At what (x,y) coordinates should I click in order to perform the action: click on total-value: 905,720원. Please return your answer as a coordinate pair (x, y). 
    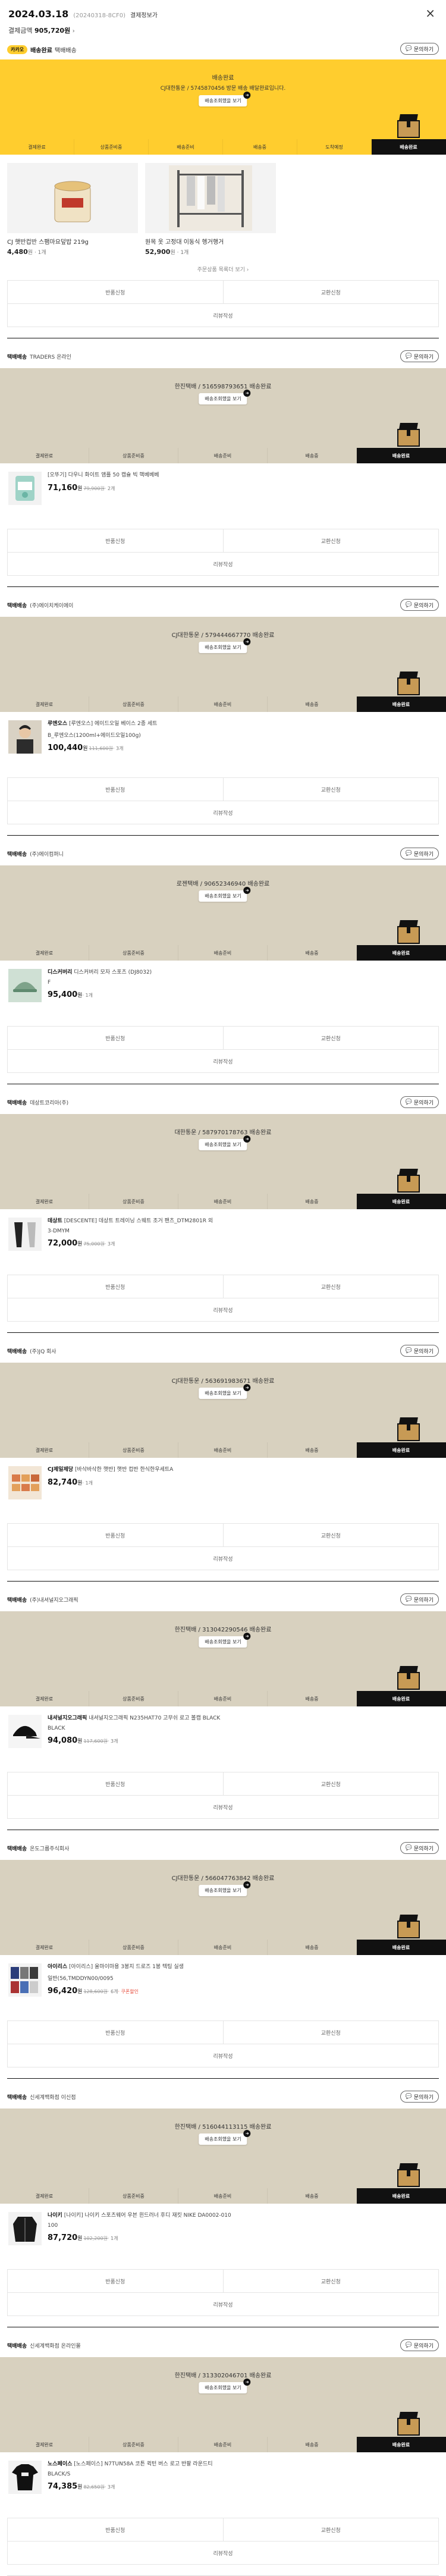
    Looking at the image, I should click on (52, 30).